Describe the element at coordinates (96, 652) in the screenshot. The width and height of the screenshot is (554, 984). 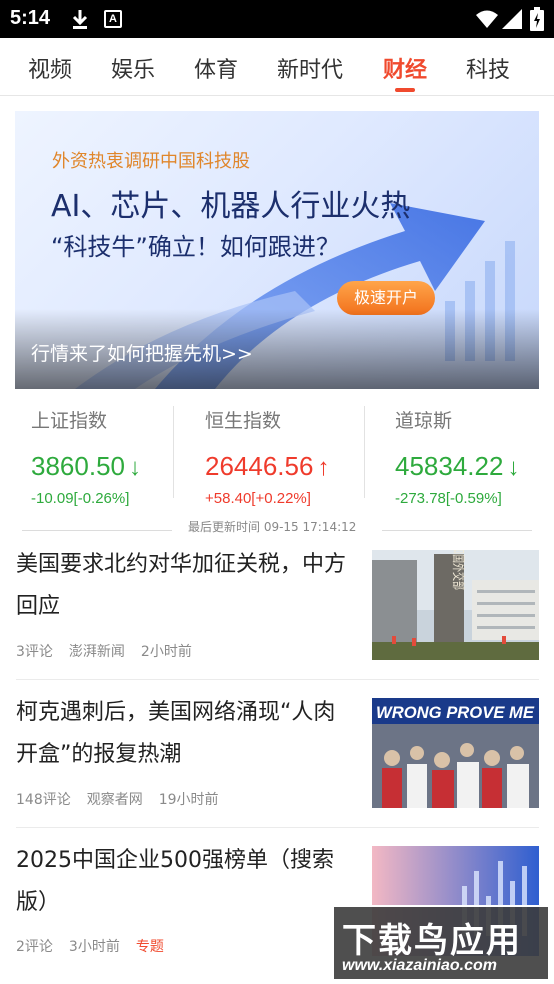
I see `news-source: 澎湃新闻` at that location.